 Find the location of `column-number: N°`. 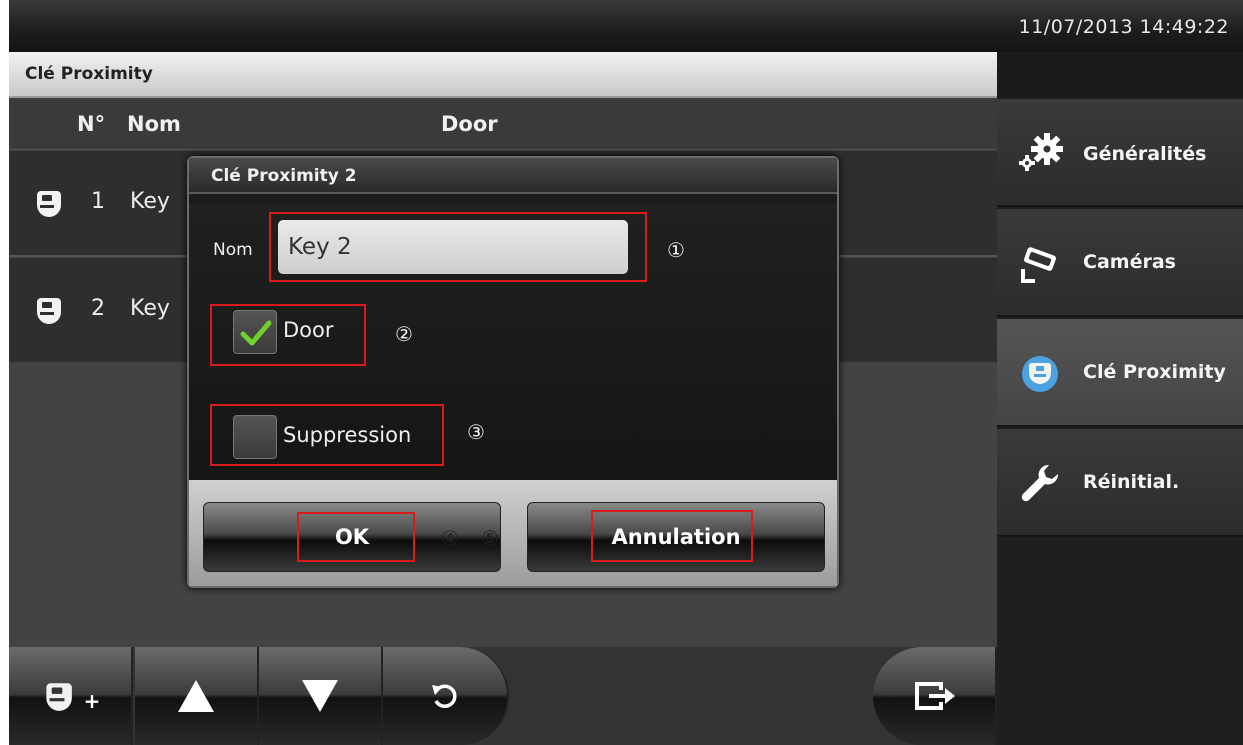

column-number: N° is located at coordinates (91, 124).